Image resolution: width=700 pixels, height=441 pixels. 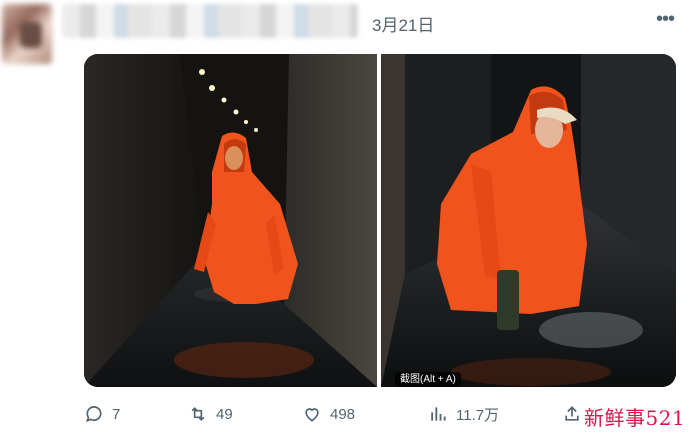 What do you see at coordinates (93, 414) in the screenshot?
I see `reply-icon` at bounding box center [93, 414].